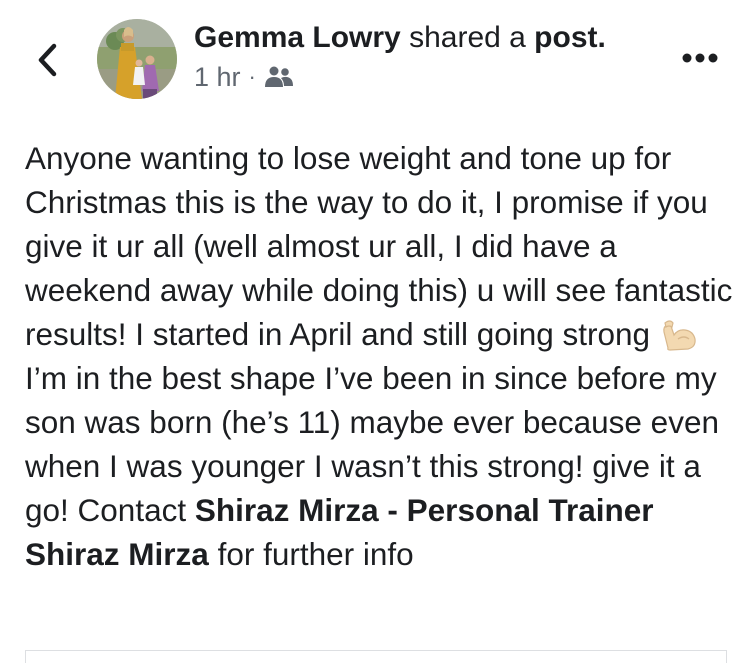 Image resolution: width=750 pixels, height=663 pixels. Describe the element at coordinates (279, 77) in the screenshot. I see `friends-icon` at that location.